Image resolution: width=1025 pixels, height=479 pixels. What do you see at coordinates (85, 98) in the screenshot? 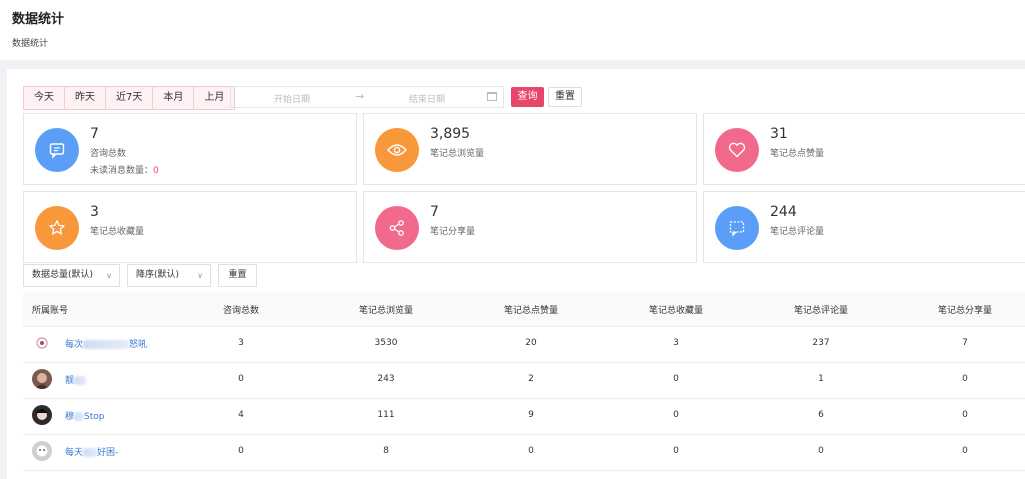
I see `quick-yesterday-button: 昨天` at bounding box center [85, 98].